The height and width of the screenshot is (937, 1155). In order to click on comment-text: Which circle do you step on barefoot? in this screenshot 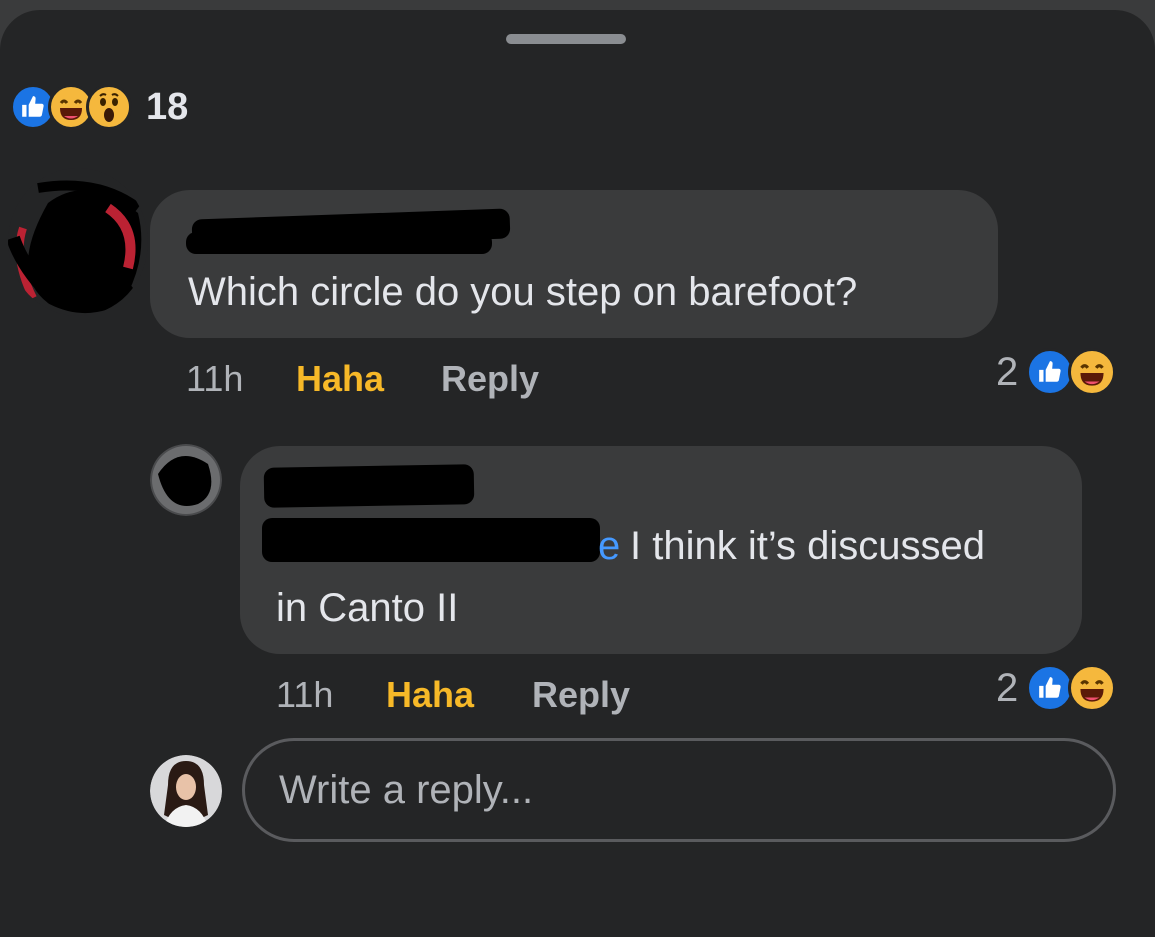, I will do `click(523, 292)`.